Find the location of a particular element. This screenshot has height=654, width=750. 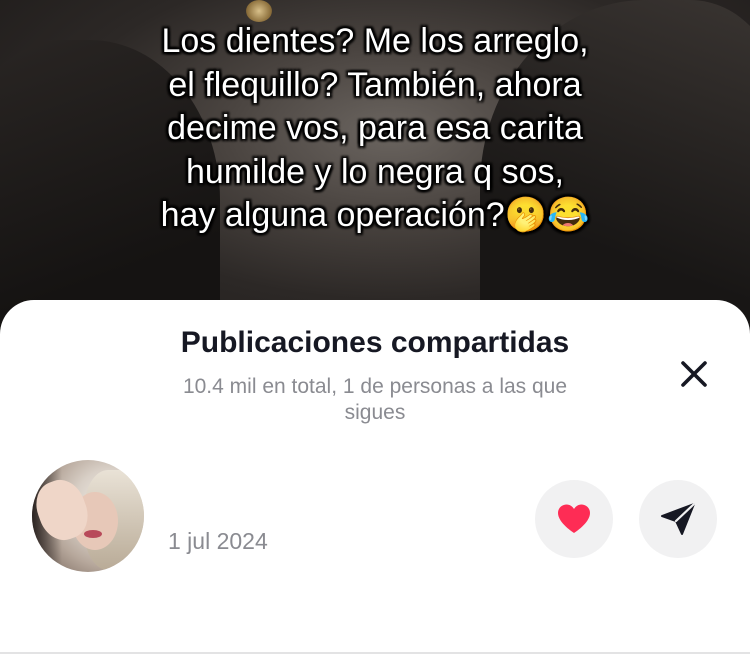

caption-line: humilde y lo negra q sos, is located at coordinates (375, 171).